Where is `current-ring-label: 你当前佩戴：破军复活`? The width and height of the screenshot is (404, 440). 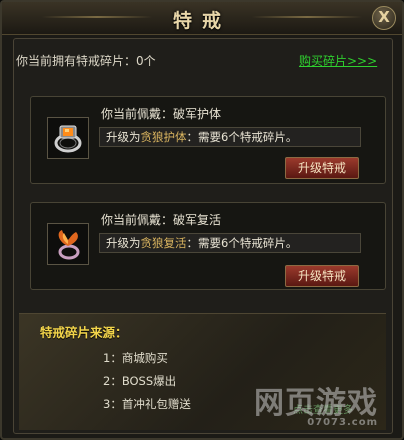
current-ring-label: 你当前佩戴：破军复活 is located at coordinates (161, 220).